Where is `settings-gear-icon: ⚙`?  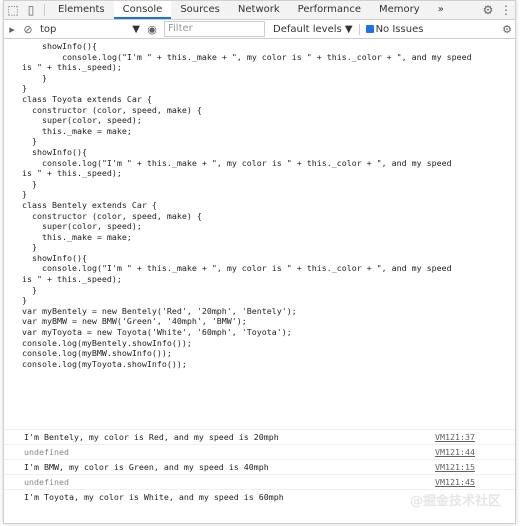
settings-gear-icon: ⚙ is located at coordinates (488, 10).